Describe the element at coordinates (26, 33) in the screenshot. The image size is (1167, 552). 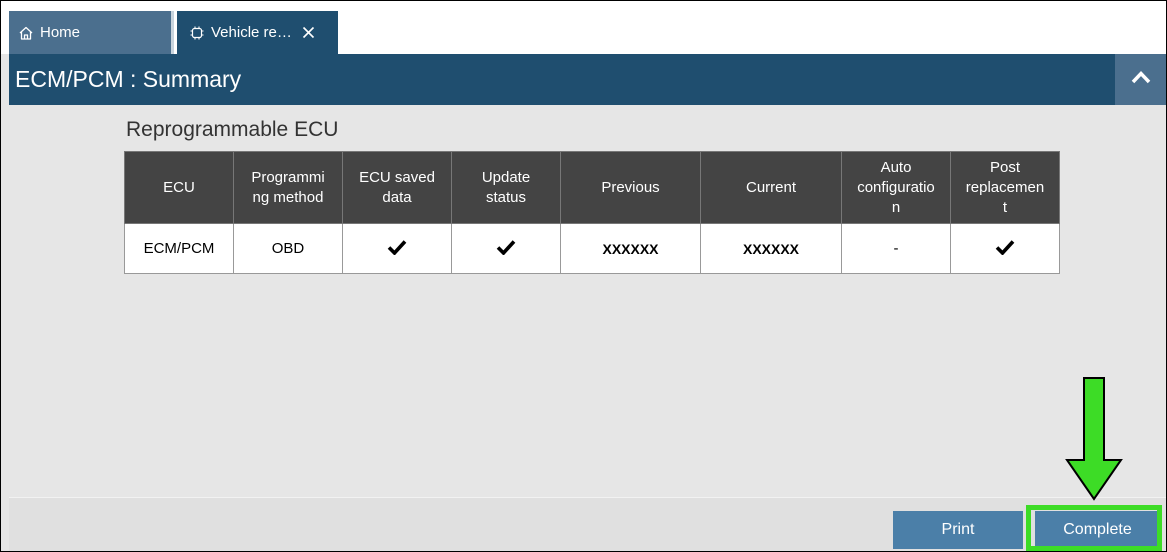
I see `home-icon` at that location.